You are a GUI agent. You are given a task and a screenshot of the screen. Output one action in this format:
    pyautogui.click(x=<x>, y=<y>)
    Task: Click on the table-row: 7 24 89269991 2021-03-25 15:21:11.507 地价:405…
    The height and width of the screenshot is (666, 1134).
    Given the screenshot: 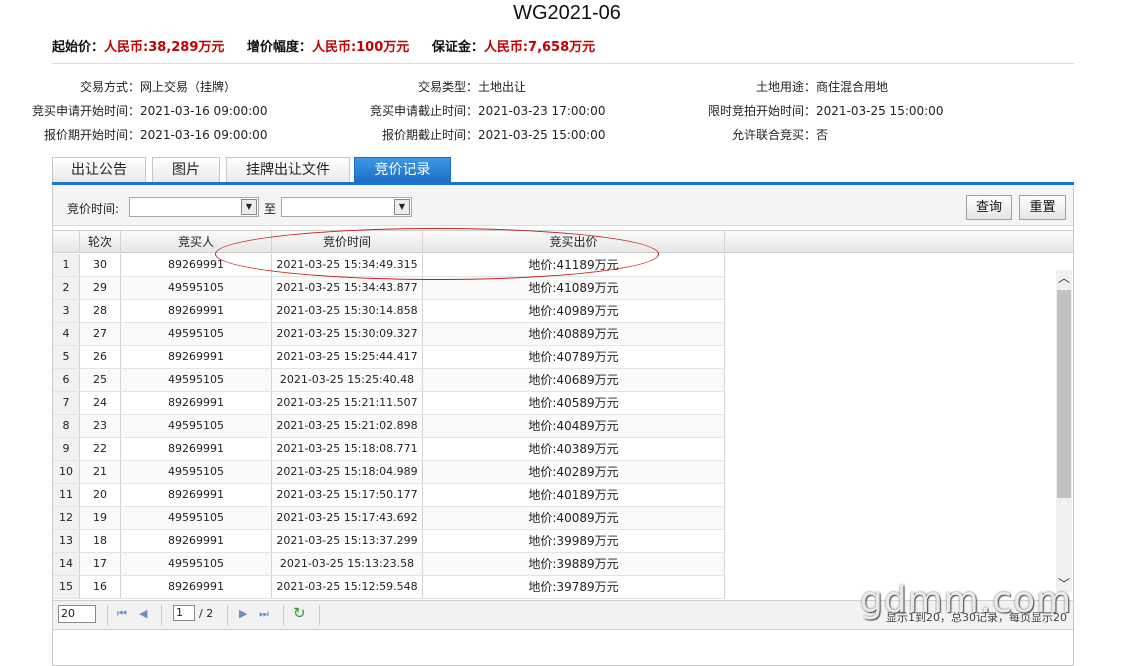 What is the action you would take?
    pyautogui.click(x=389, y=403)
    